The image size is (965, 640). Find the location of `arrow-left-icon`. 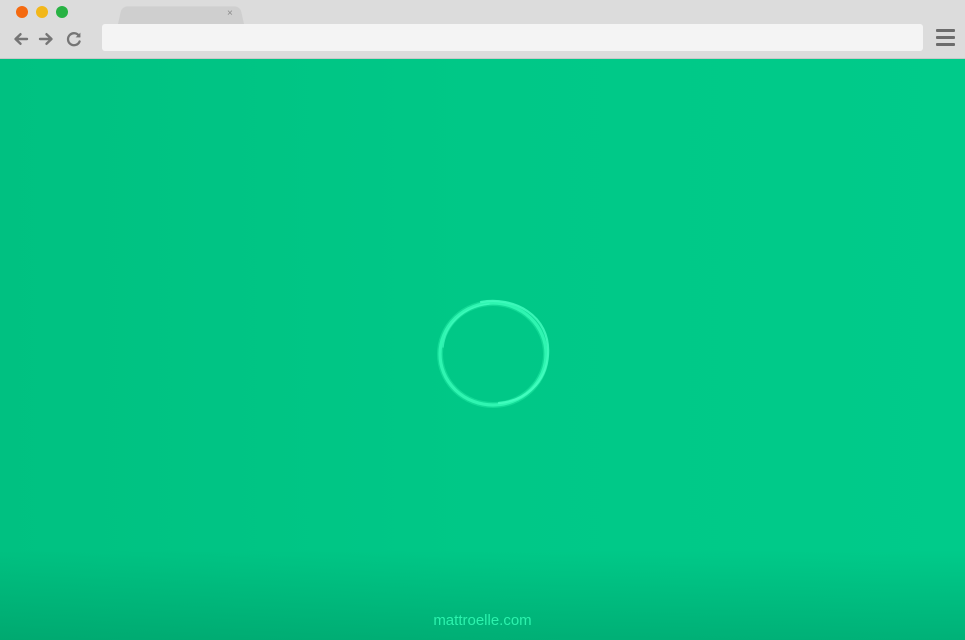

arrow-left-icon is located at coordinates (21, 39).